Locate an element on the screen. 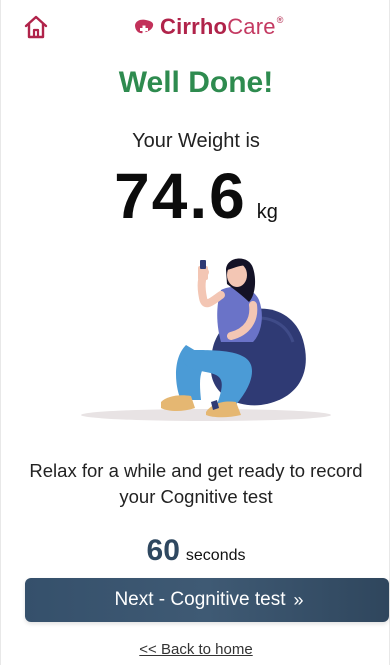 Image resolution: width=390 pixels, height=665 pixels. weight-display: 74.6 kg is located at coordinates (195, 196).